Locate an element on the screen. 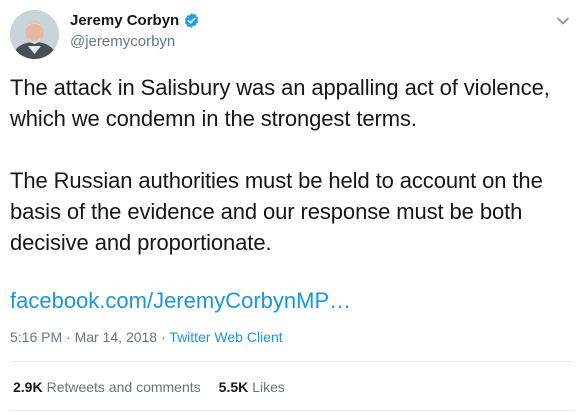 The width and height of the screenshot is (584, 413). chevron-down-icon is located at coordinates (563, 21).